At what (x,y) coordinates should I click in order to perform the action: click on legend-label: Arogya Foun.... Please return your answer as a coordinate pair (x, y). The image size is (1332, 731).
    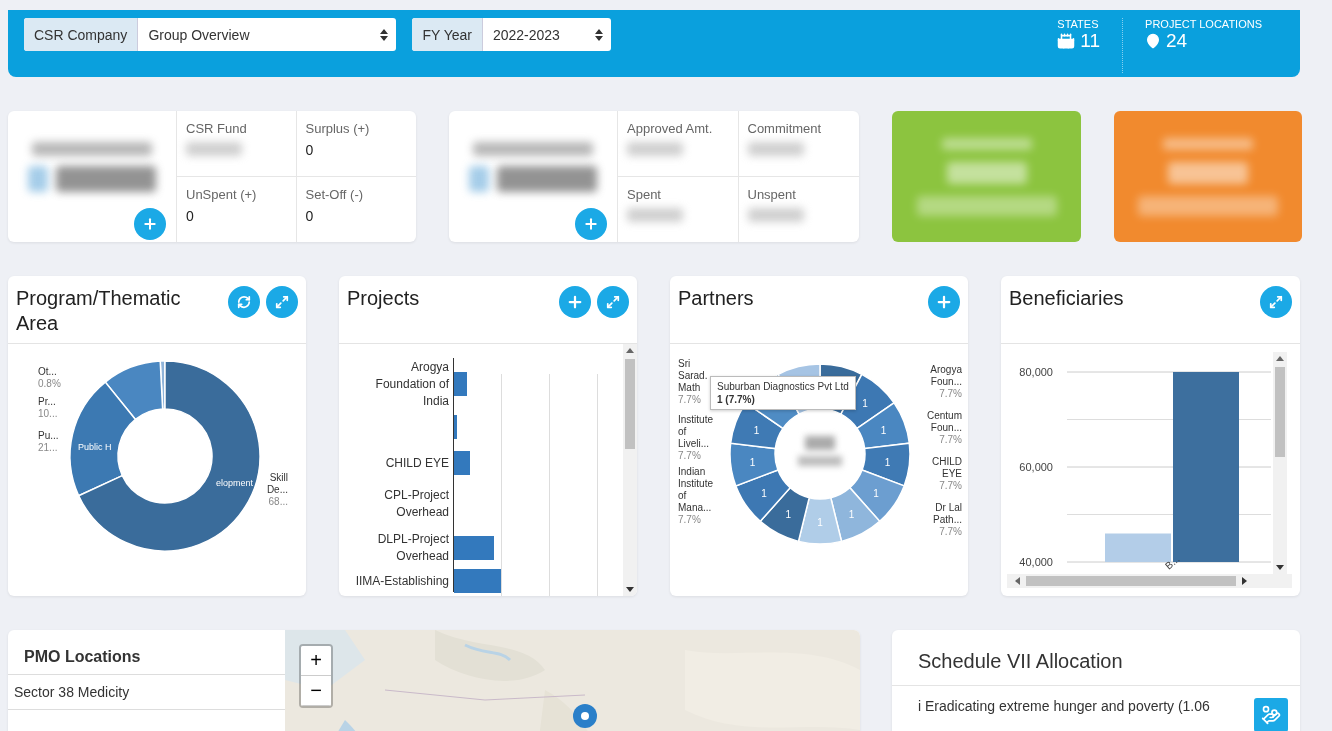
    Looking at the image, I should click on (945, 376).